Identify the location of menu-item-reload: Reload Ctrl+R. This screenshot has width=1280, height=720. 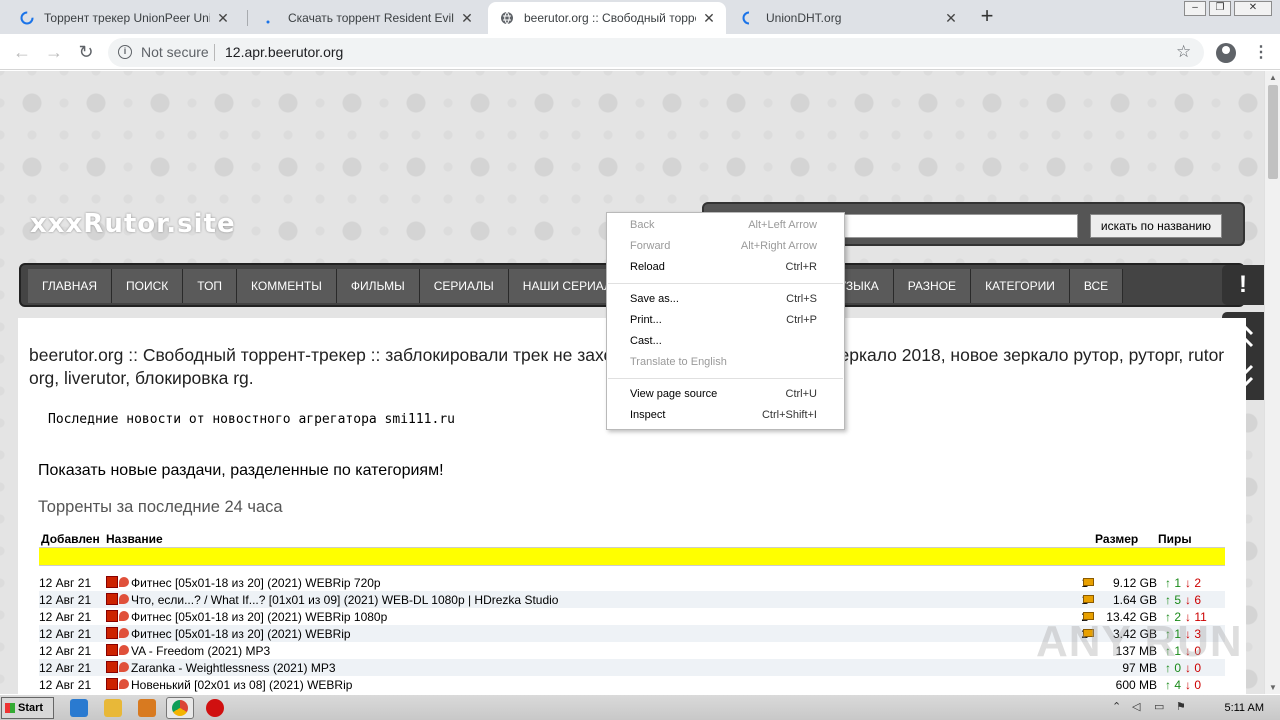
(725, 267).